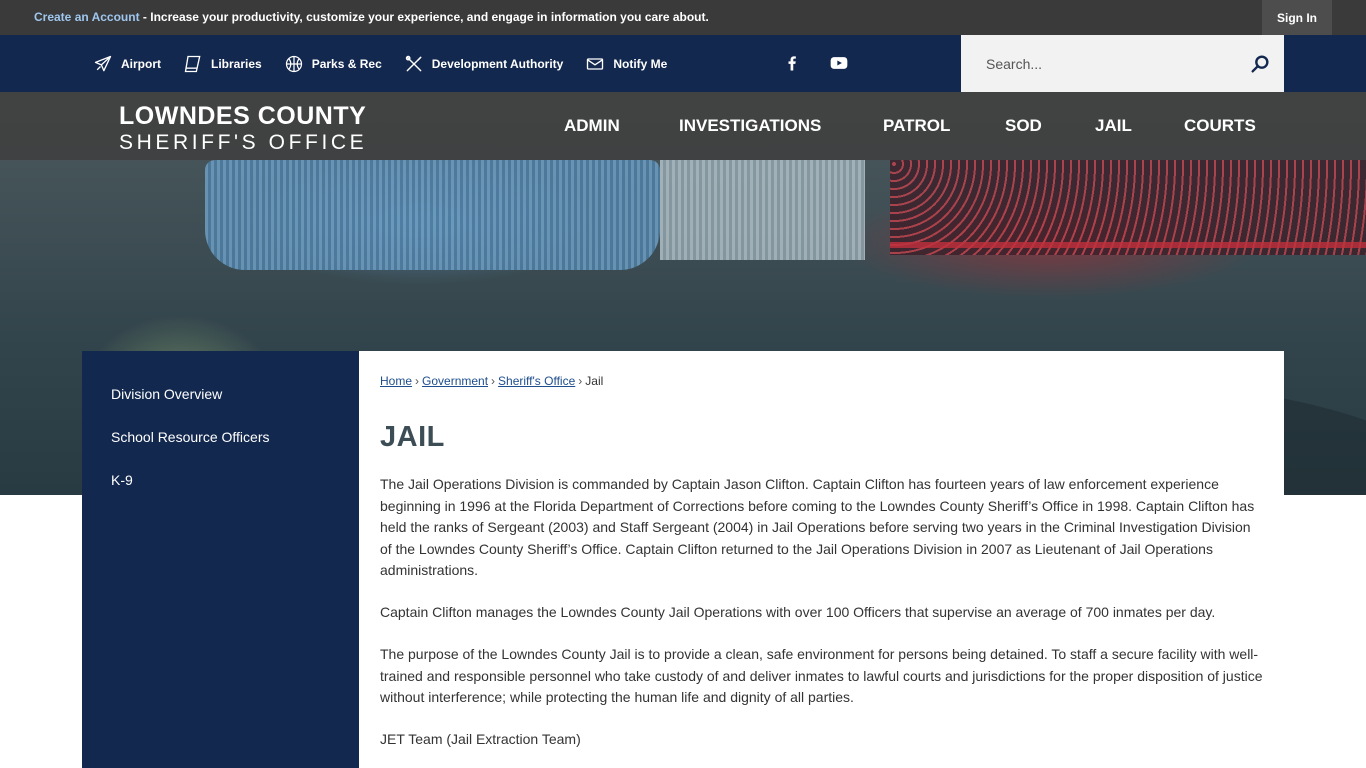 The height and width of the screenshot is (768, 1366). I want to click on breadcrumb: Home › Government › Sheriff's Office › Jail, so click(491, 381).